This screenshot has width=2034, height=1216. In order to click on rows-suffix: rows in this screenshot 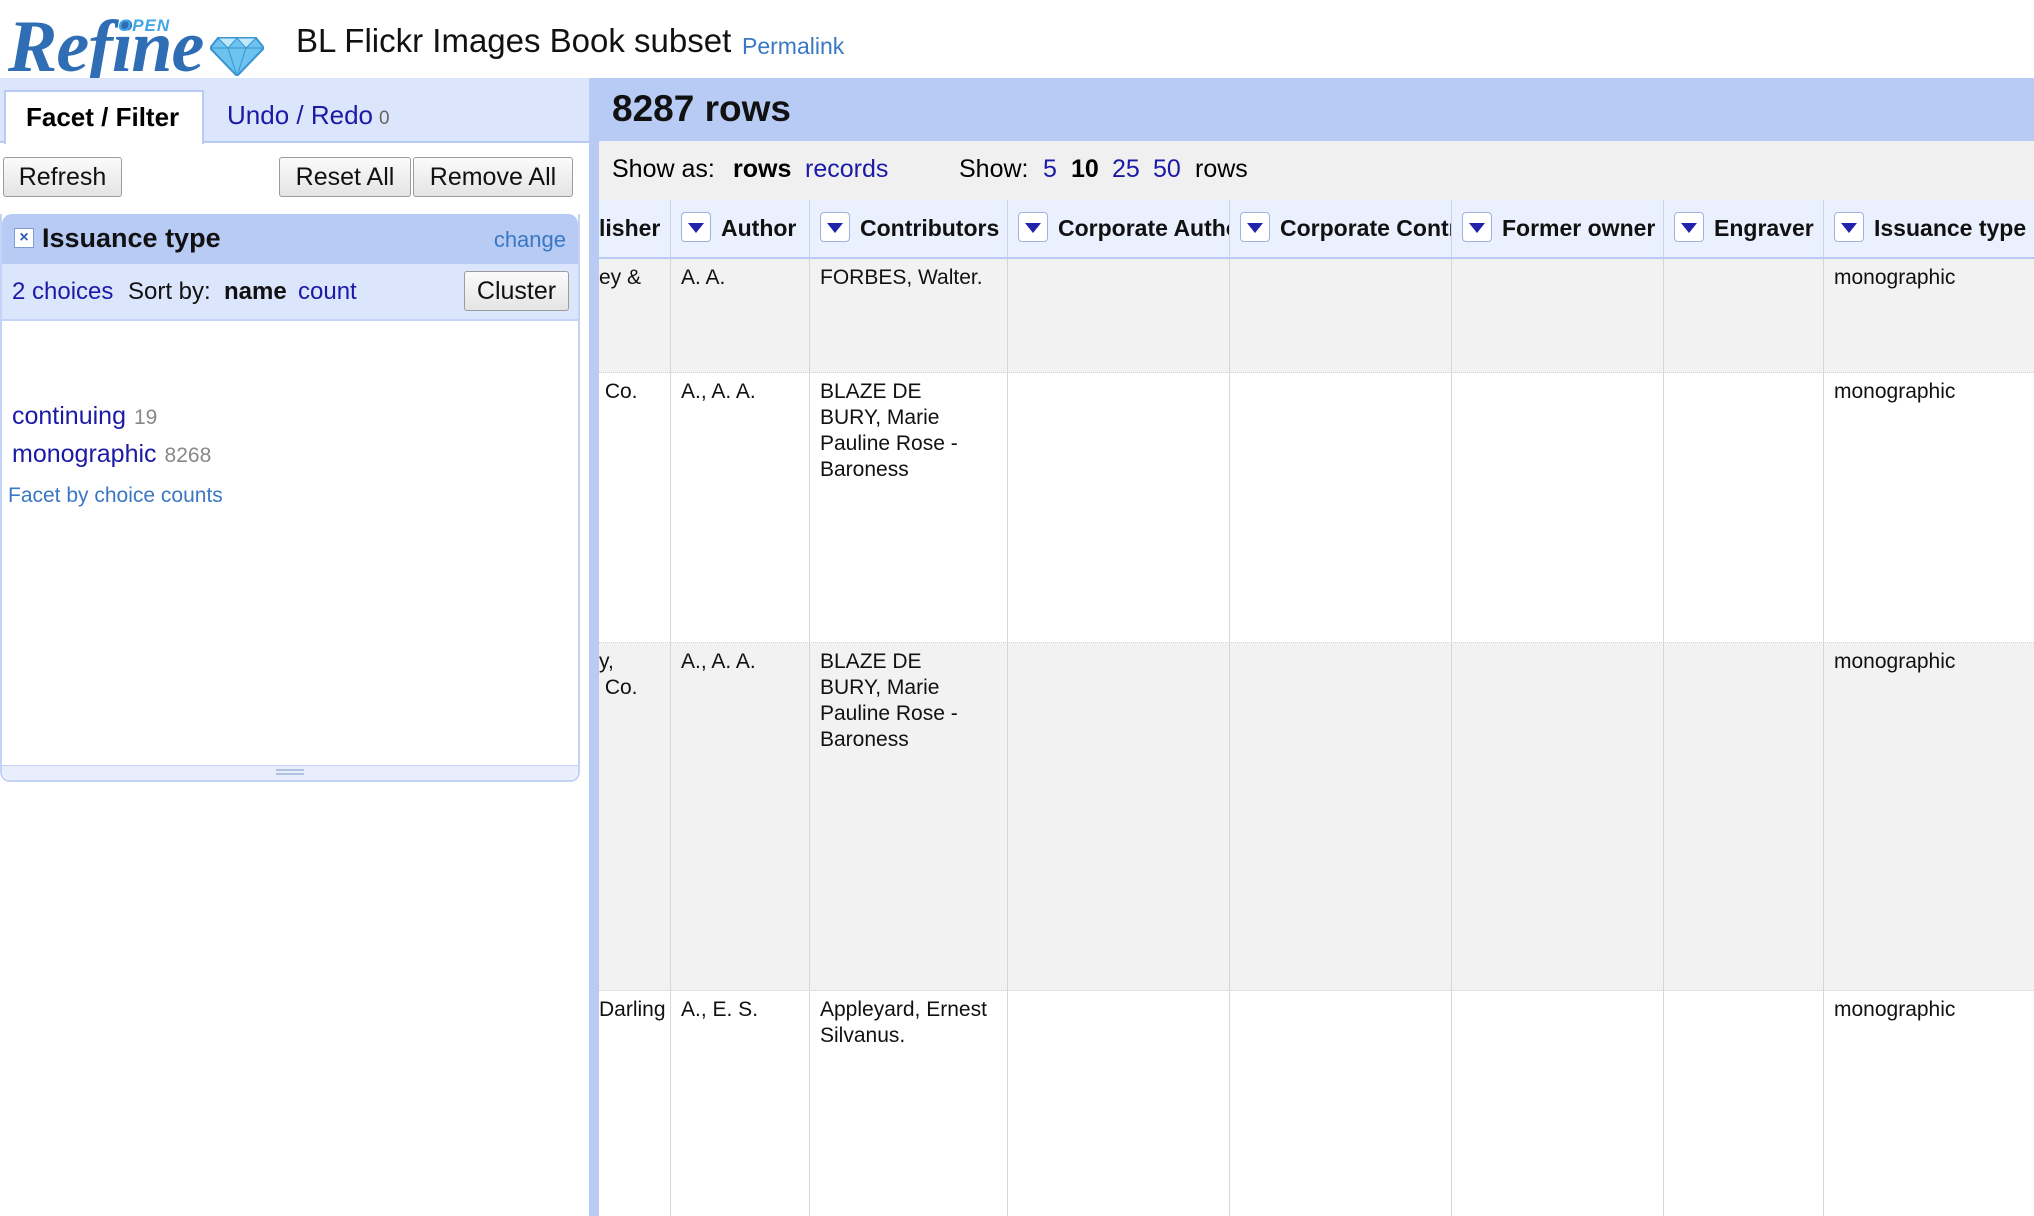, I will do `click(1221, 169)`.